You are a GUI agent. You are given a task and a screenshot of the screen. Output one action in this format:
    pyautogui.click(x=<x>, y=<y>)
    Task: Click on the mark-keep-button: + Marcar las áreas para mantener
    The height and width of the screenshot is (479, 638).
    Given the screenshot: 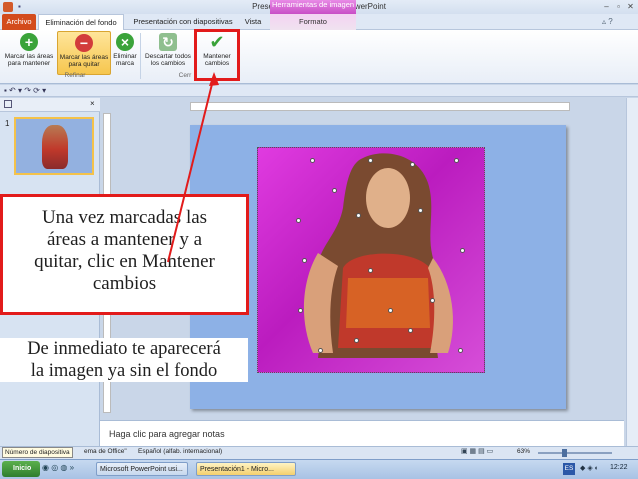 What is the action you would take?
    pyautogui.click(x=29, y=53)
    